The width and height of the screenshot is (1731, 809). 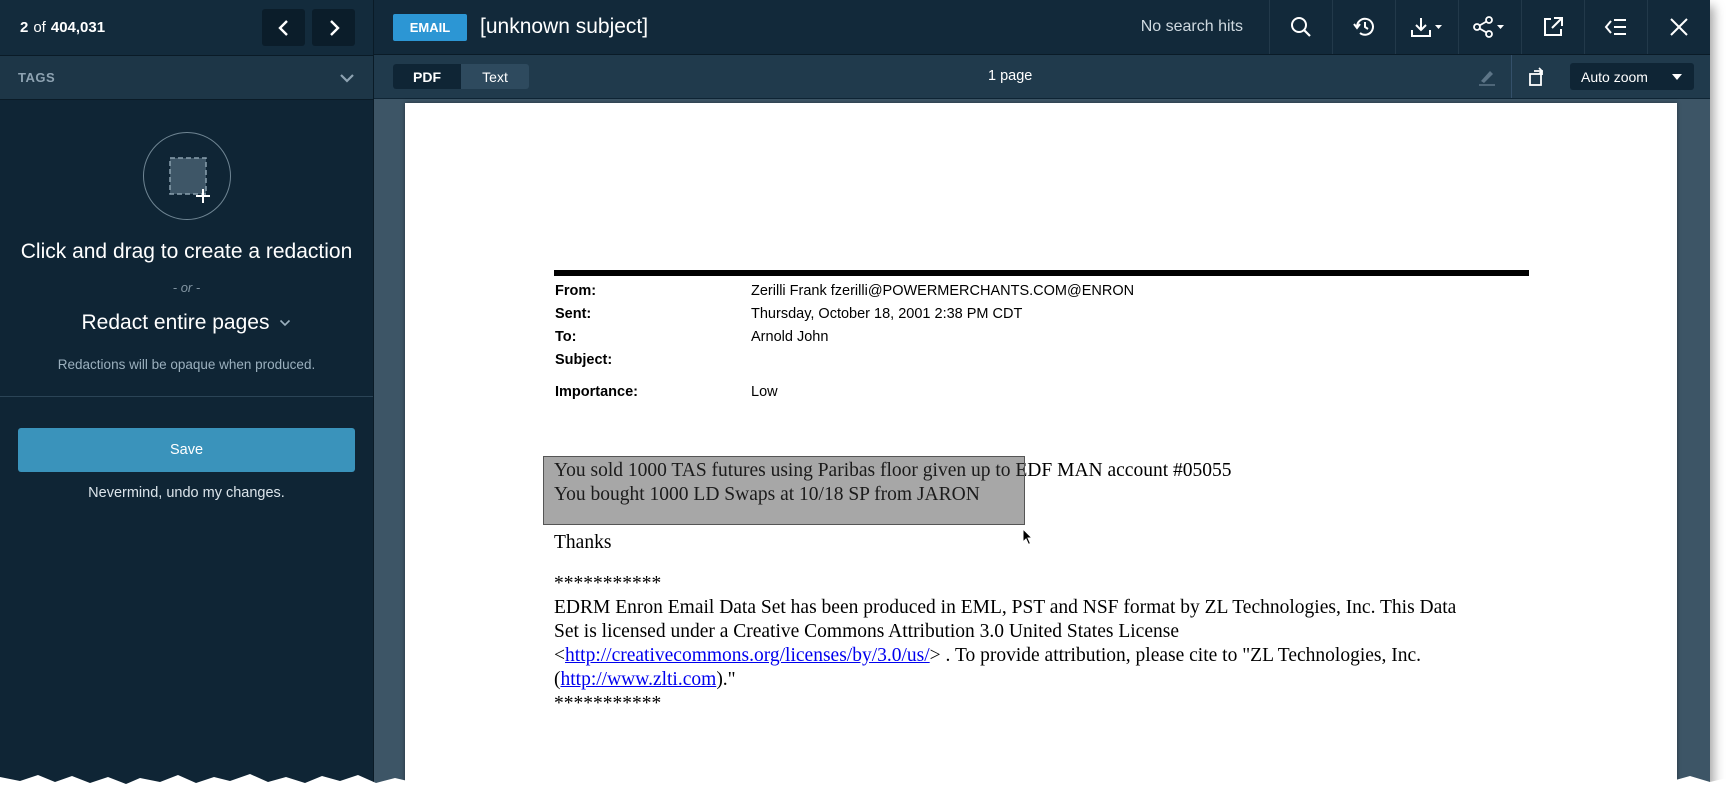 I want to click on share-icon, so click(x=1488, y=27).